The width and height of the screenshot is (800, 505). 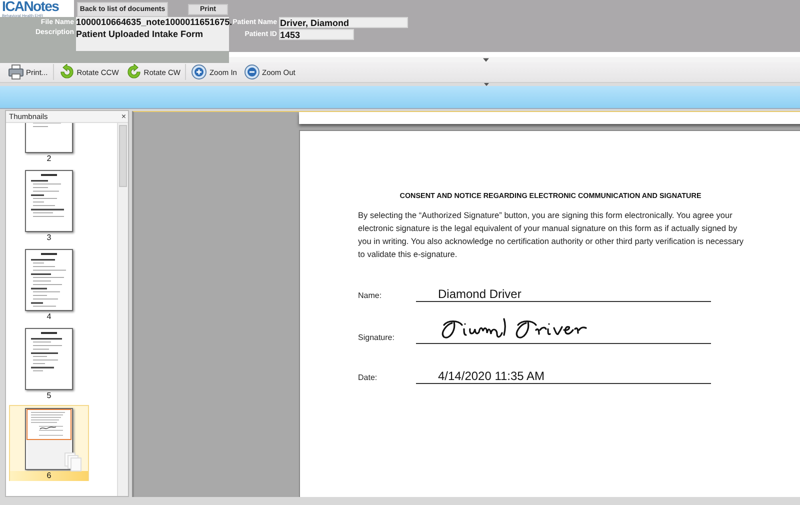 What do you see at coordinates (134, 72) in the screenshot?
I see `rotate-right-icon` at bounding box center [134, 72].